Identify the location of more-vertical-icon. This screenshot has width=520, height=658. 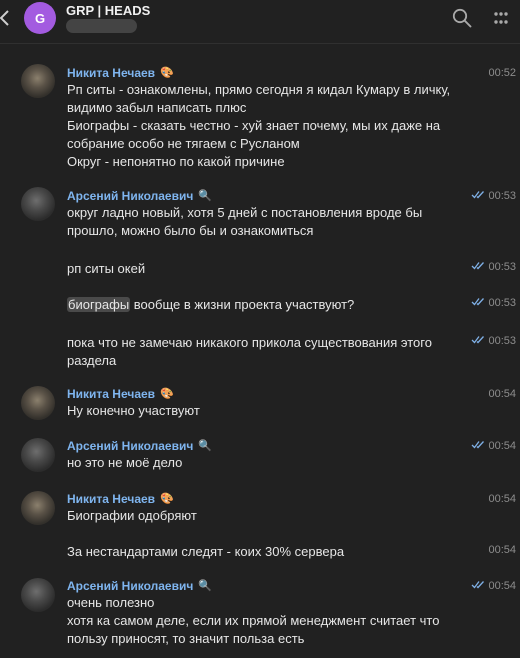
(501, 18).